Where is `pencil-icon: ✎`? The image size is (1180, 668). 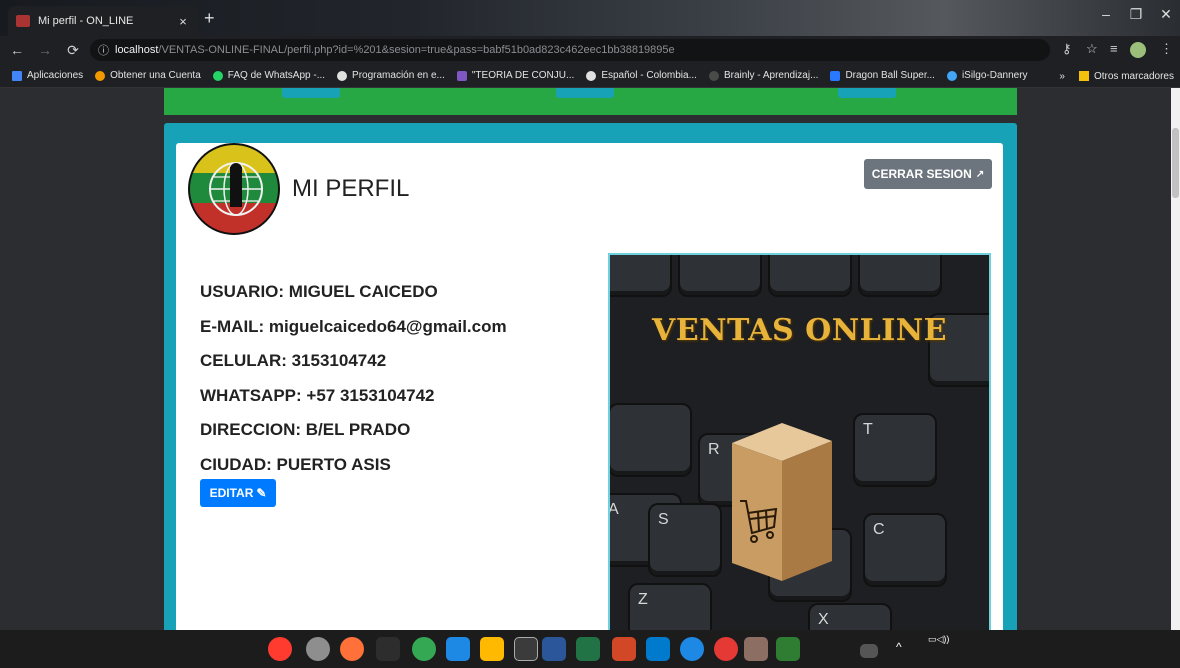 pencil-icon: ✎ is located at coordinates (261, 493).